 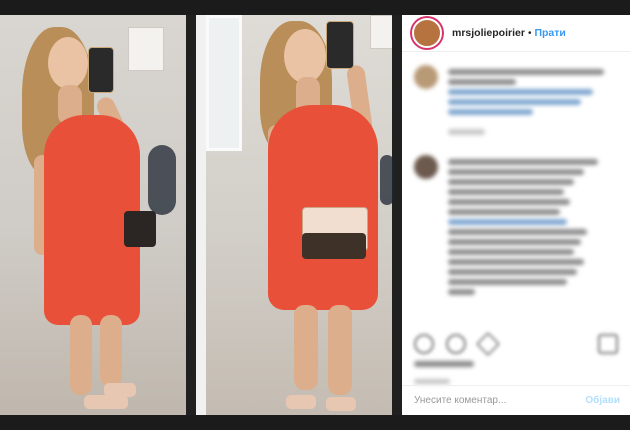 What do you see at coordinates (499, 400) in the screenshot?
I see `comment-input` at bounding box center [499, 400].